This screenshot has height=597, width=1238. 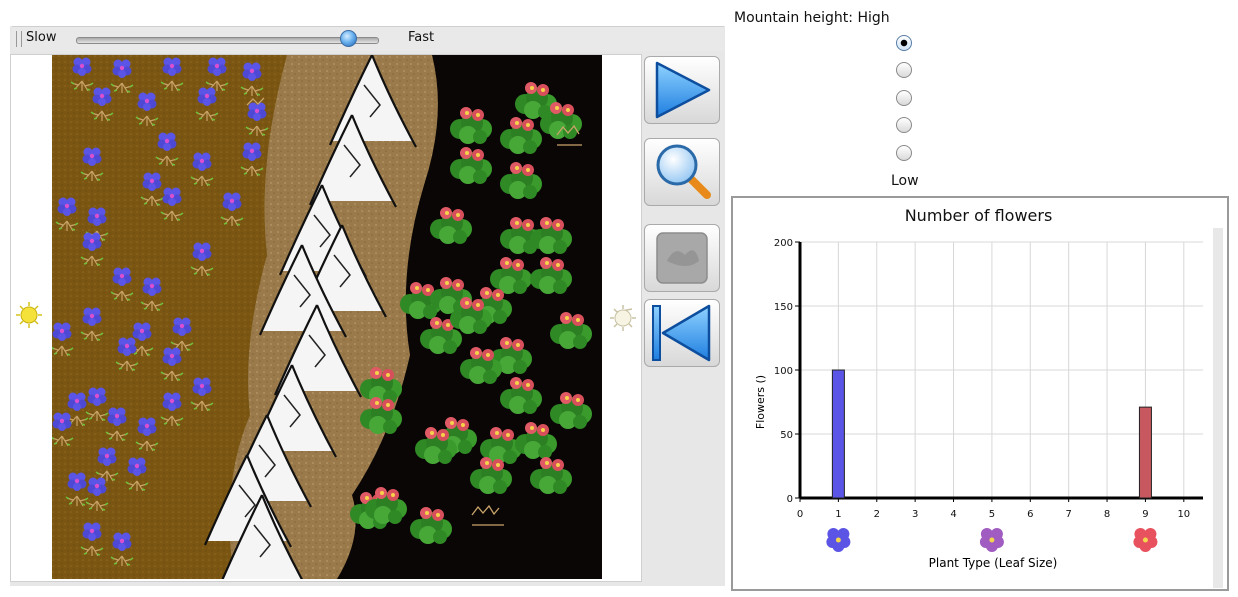 What do you see at coordinates (905, 181) in the screenshot?
I see `mountain-low-label: Low` at bounding box center [905, 181].